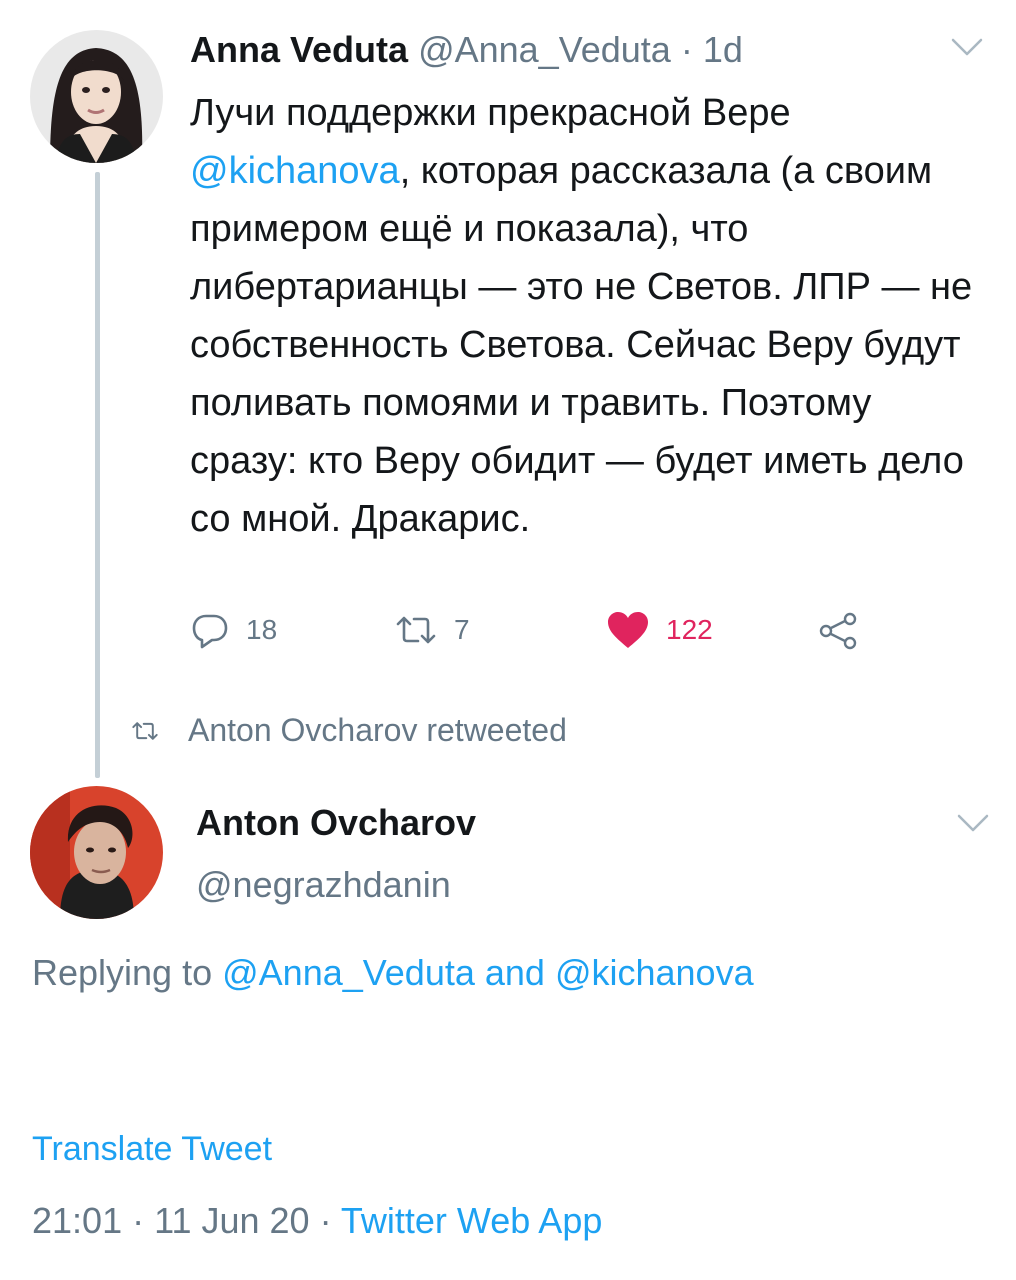  What do you see at coordinates (323, 885) in the screenshot?
I see `user-handle: @negrazhdanin` at bounding box center [323, 885].